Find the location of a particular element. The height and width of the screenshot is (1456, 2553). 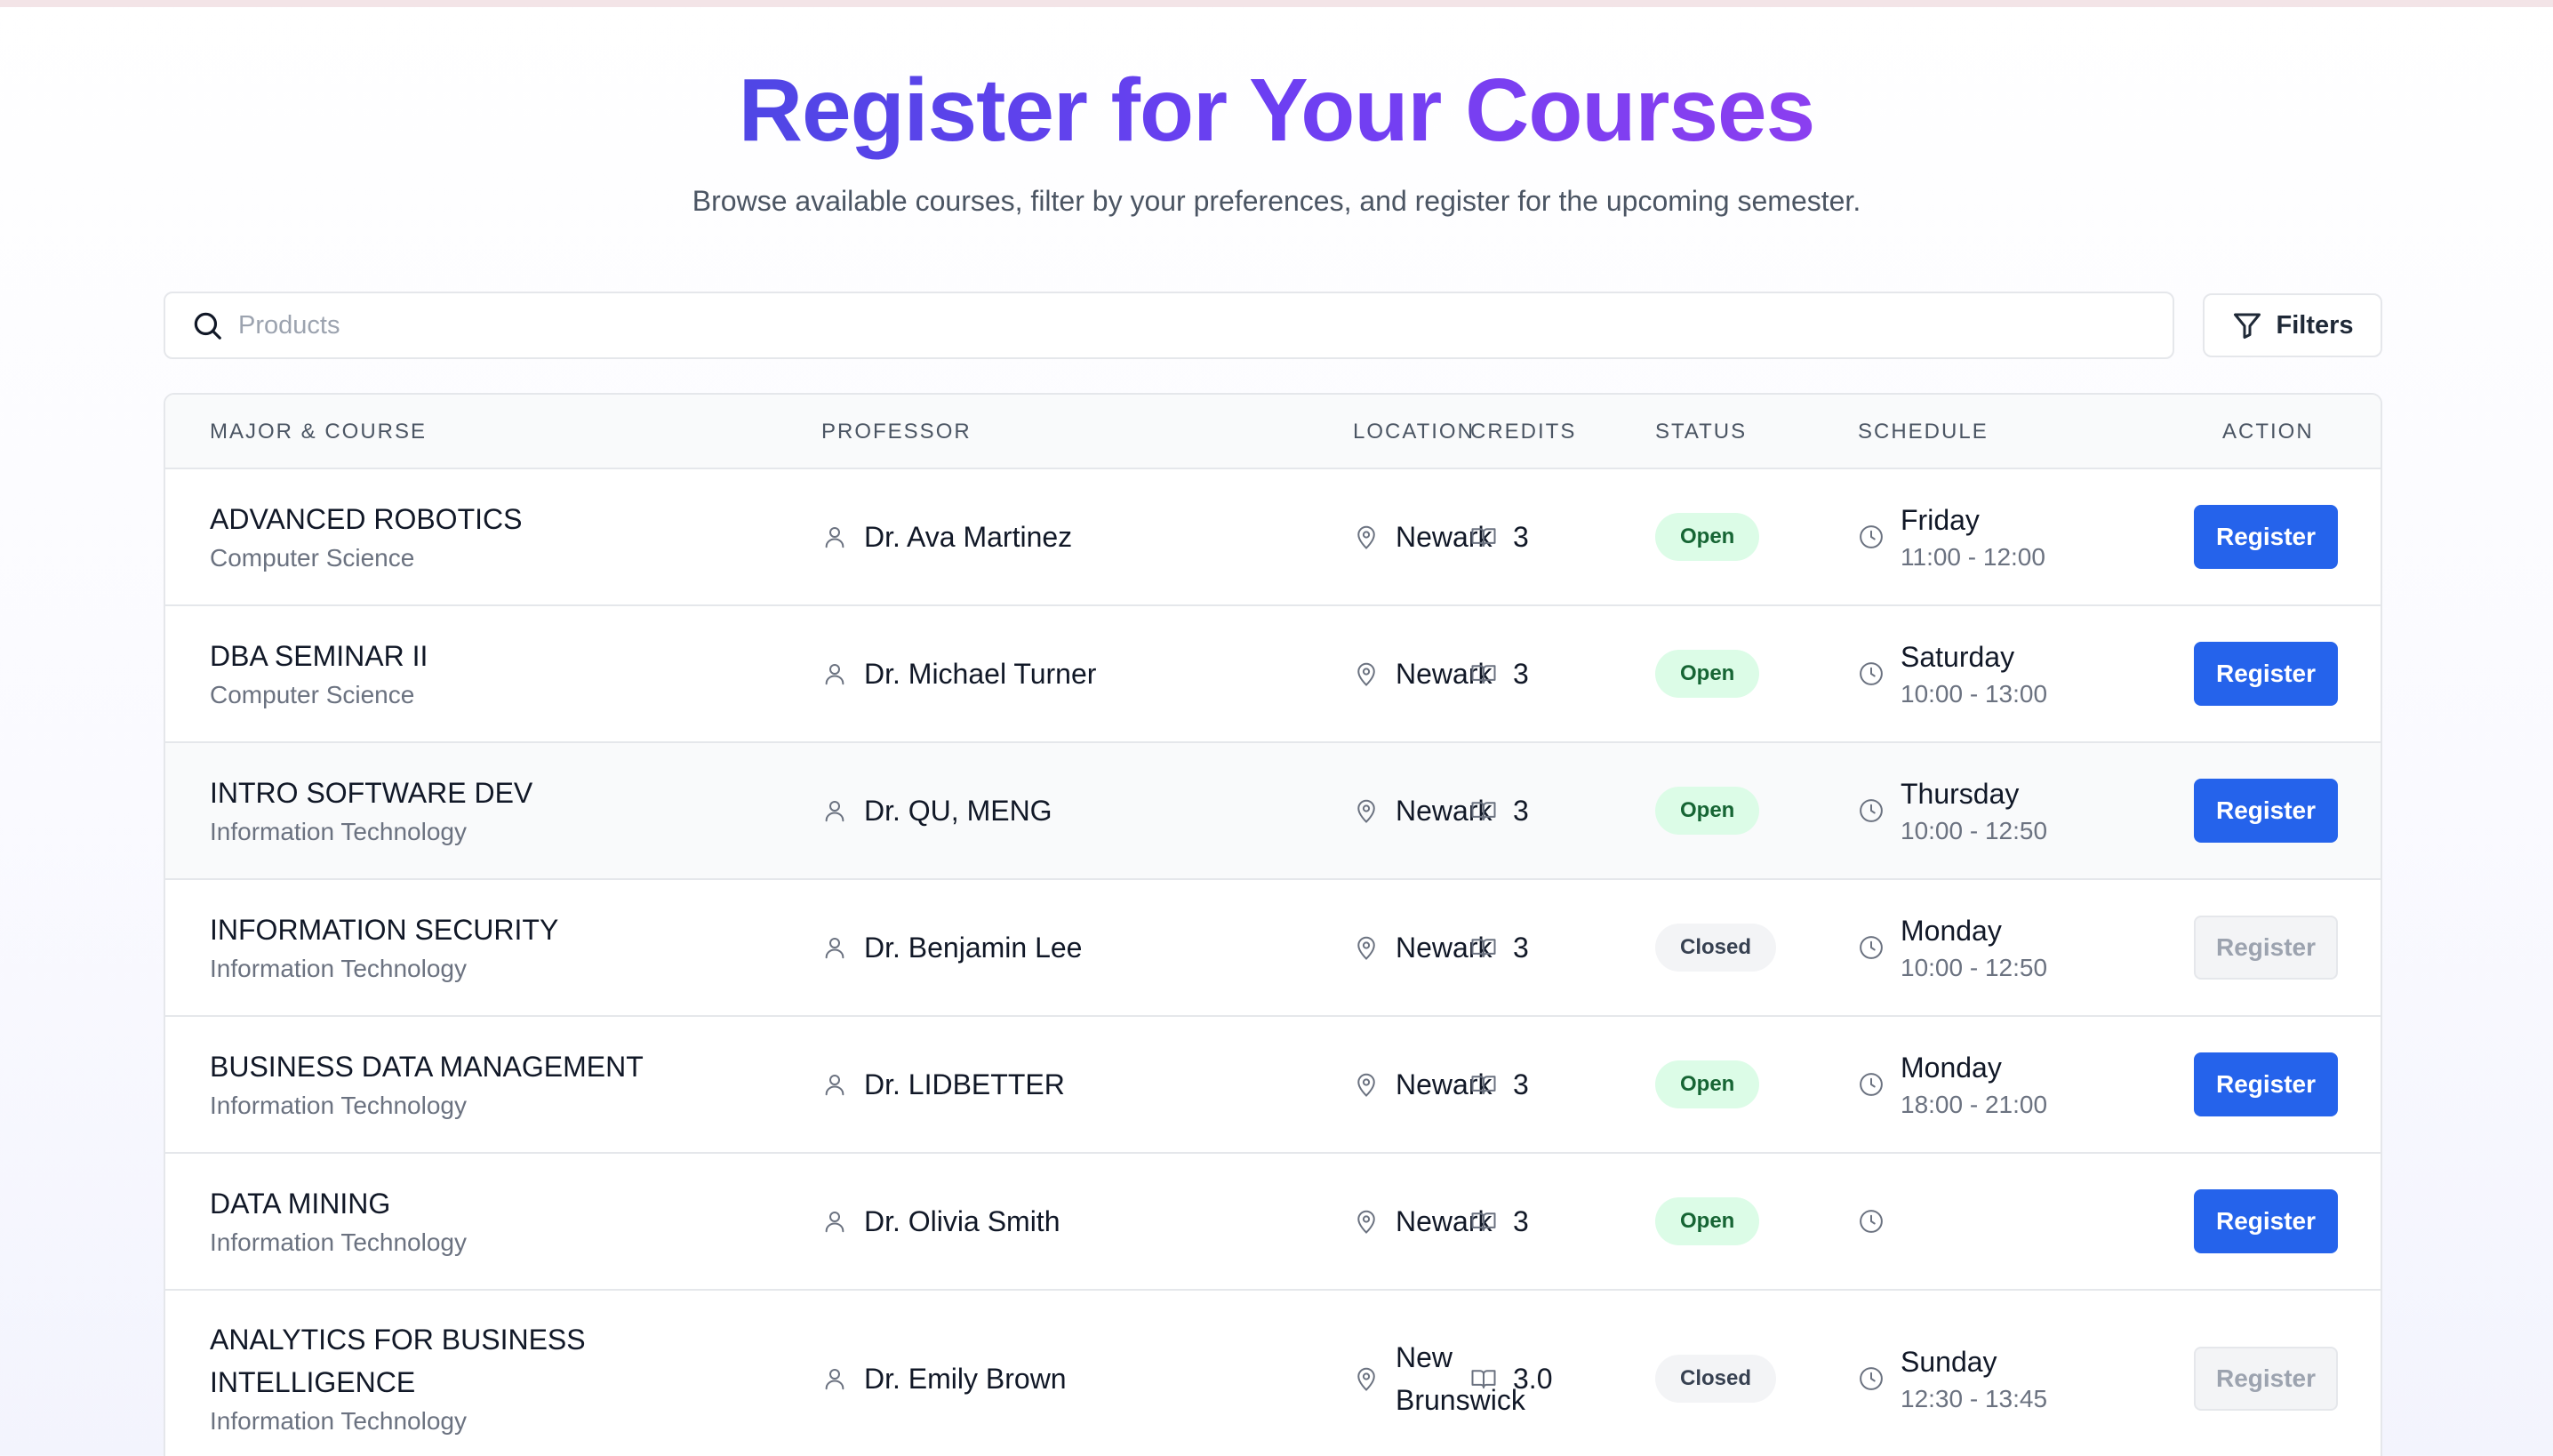

column-header-credits: CREDITS is located at coordinates (1523, 432).